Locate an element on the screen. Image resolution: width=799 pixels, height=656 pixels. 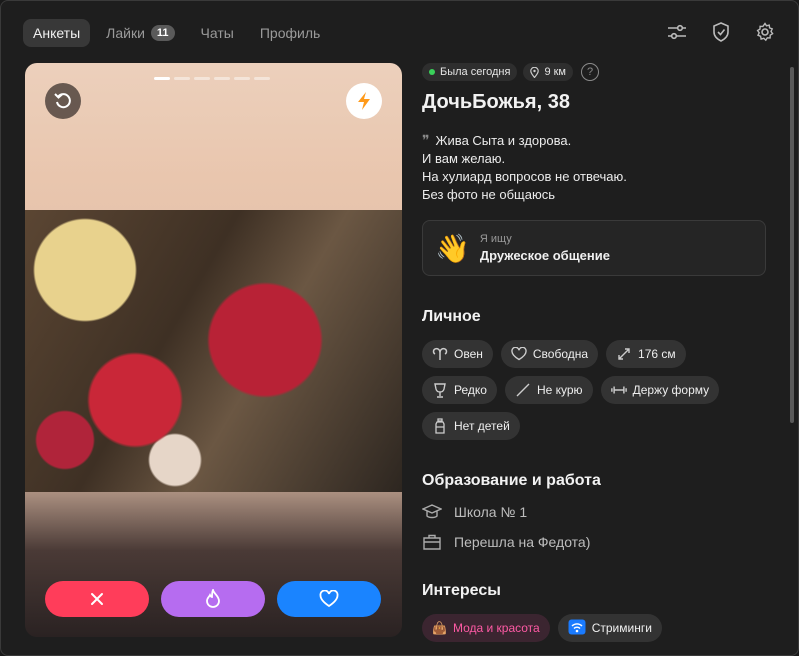
distance-text: 9 км is located at coordinates (555, 72).